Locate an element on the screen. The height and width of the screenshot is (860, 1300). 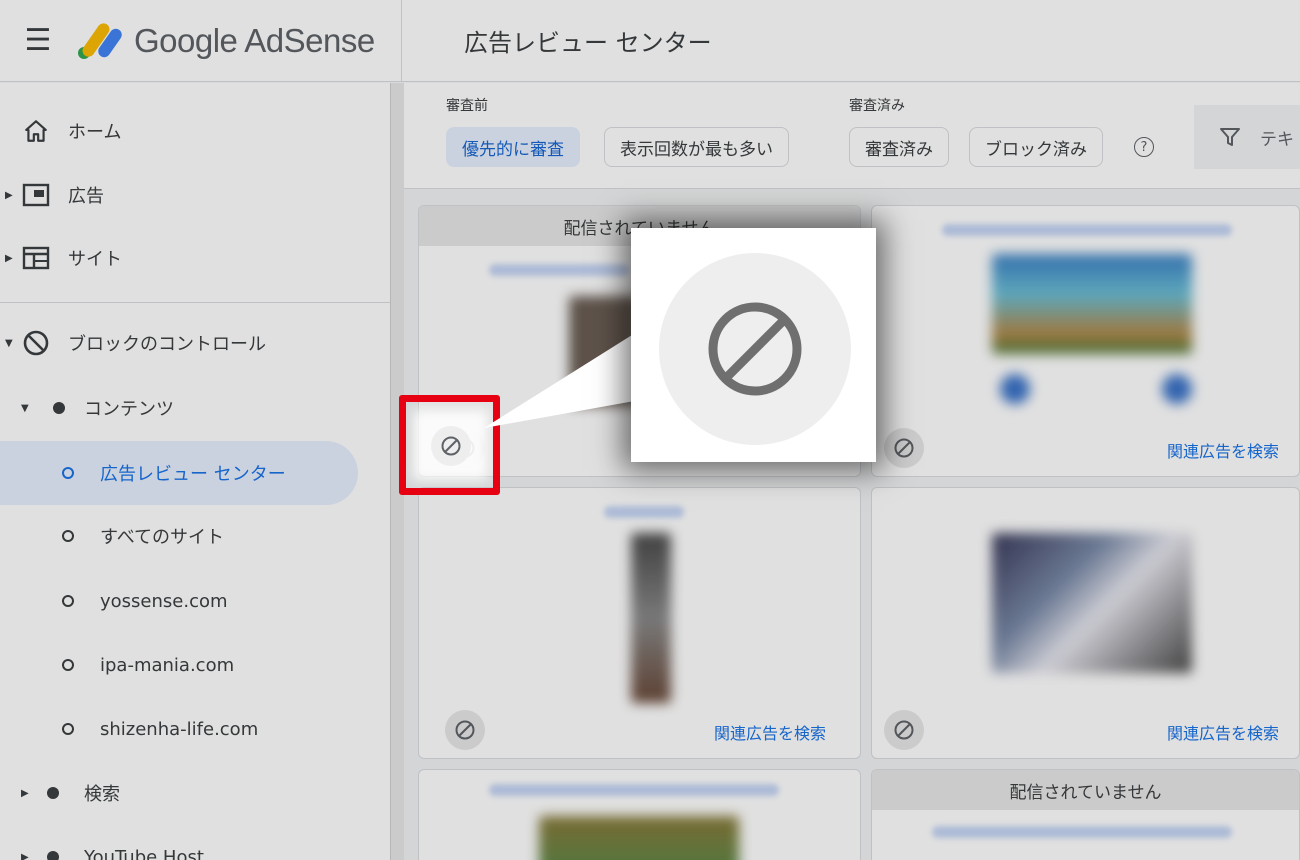
zoomed-block-button is located at coordinates (755, 349).